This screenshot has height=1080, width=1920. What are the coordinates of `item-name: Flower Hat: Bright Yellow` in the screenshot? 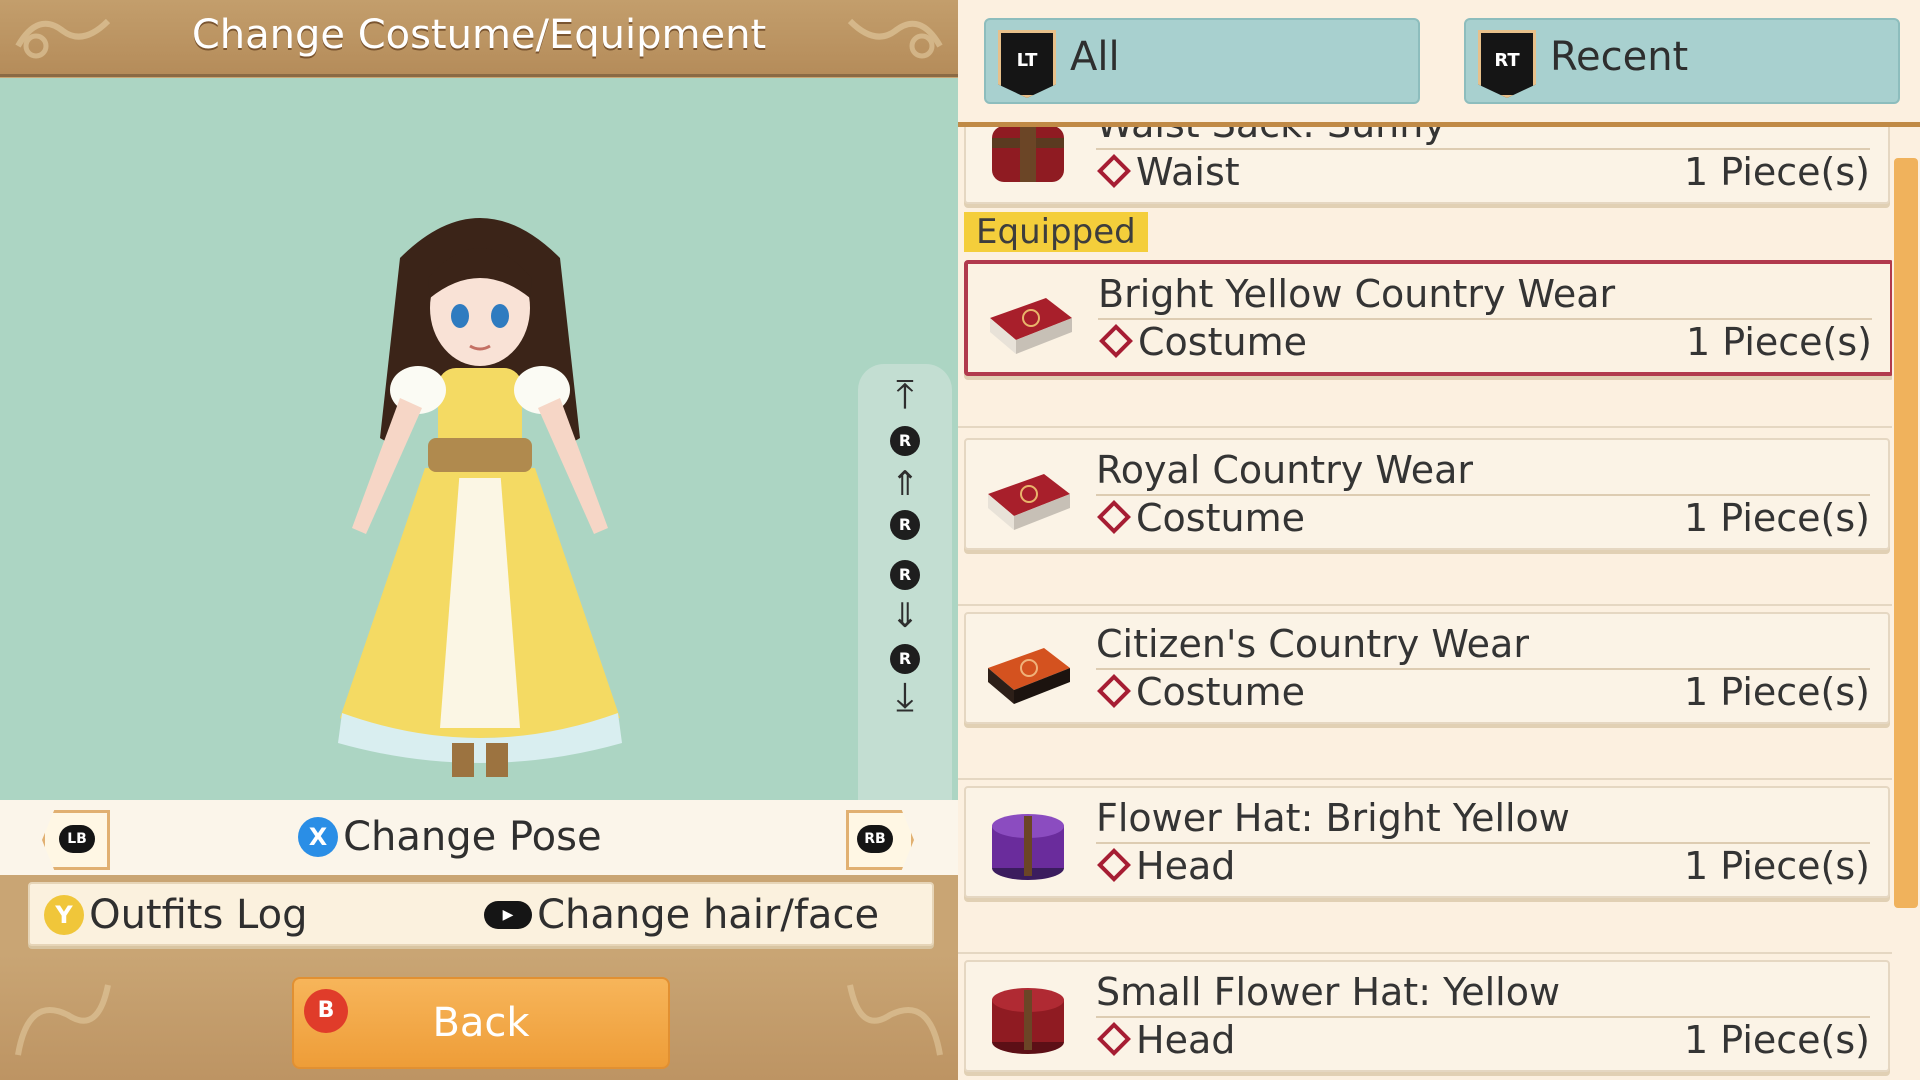 It's located at (1333, 818).